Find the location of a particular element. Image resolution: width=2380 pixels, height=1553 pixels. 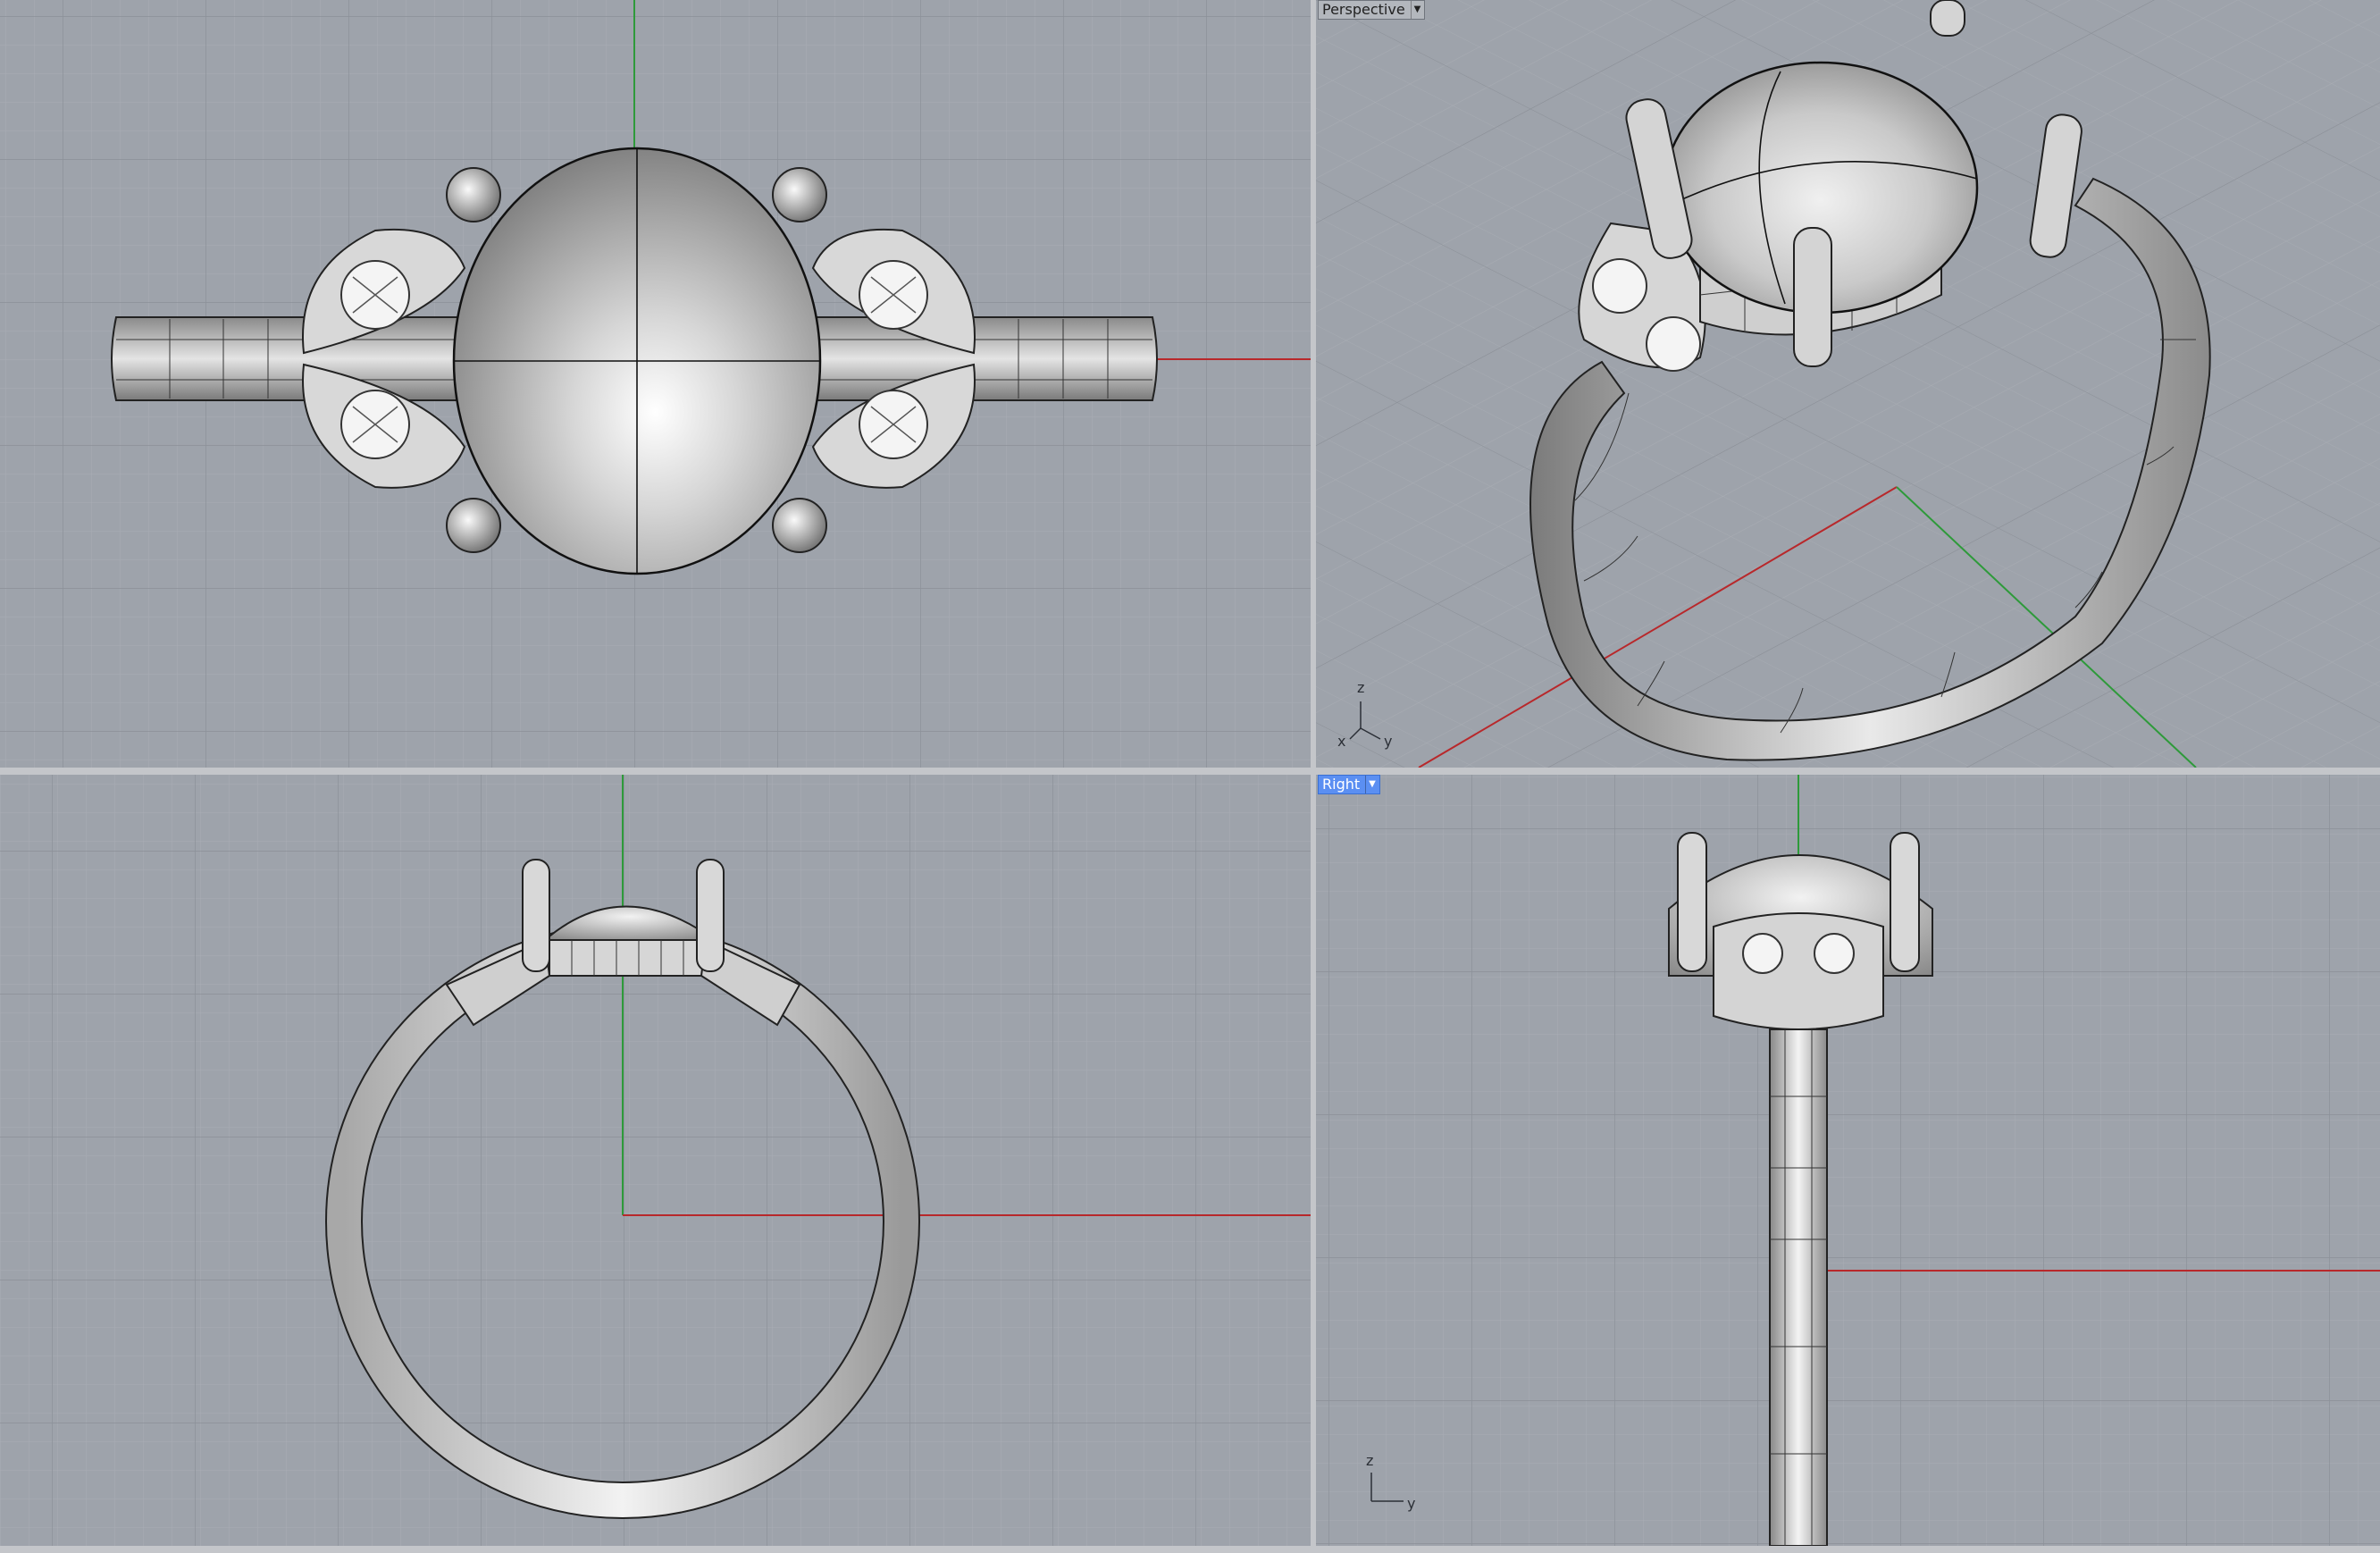

viewport-label-right: Right ▼ is located at coordinates (1349, 784).